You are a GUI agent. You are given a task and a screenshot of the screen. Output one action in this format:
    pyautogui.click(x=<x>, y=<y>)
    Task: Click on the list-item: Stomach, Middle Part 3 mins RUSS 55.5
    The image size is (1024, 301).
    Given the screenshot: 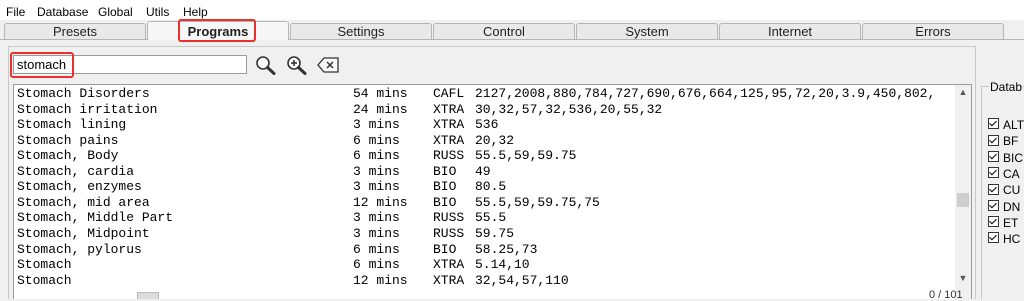 What is the action you would take?
    pyautogui.click(x=484, y=218)
    